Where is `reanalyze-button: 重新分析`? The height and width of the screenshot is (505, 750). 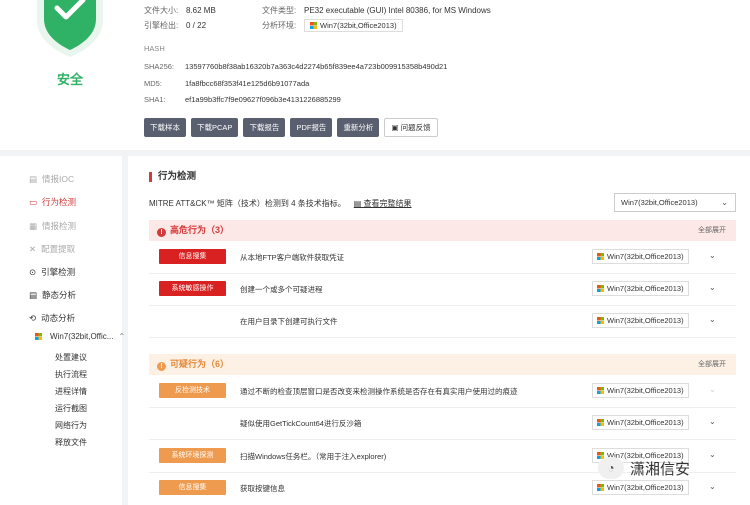
reanalyze-button: 重新分析 is located at coordinates (358, 127).